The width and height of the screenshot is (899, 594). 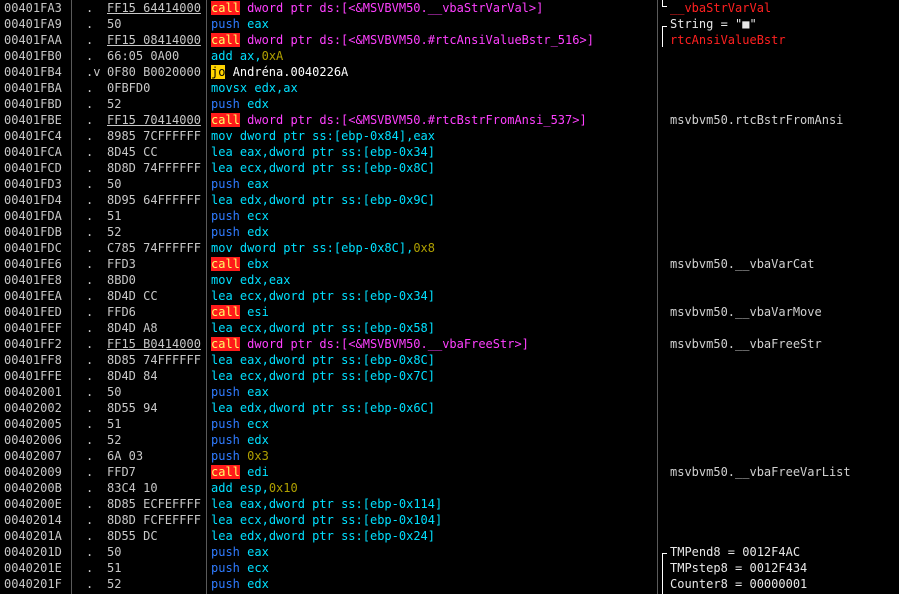 I want to click on hex-dump-cell: 8D8D FCFEFFFF, so click(x=154, y=520).